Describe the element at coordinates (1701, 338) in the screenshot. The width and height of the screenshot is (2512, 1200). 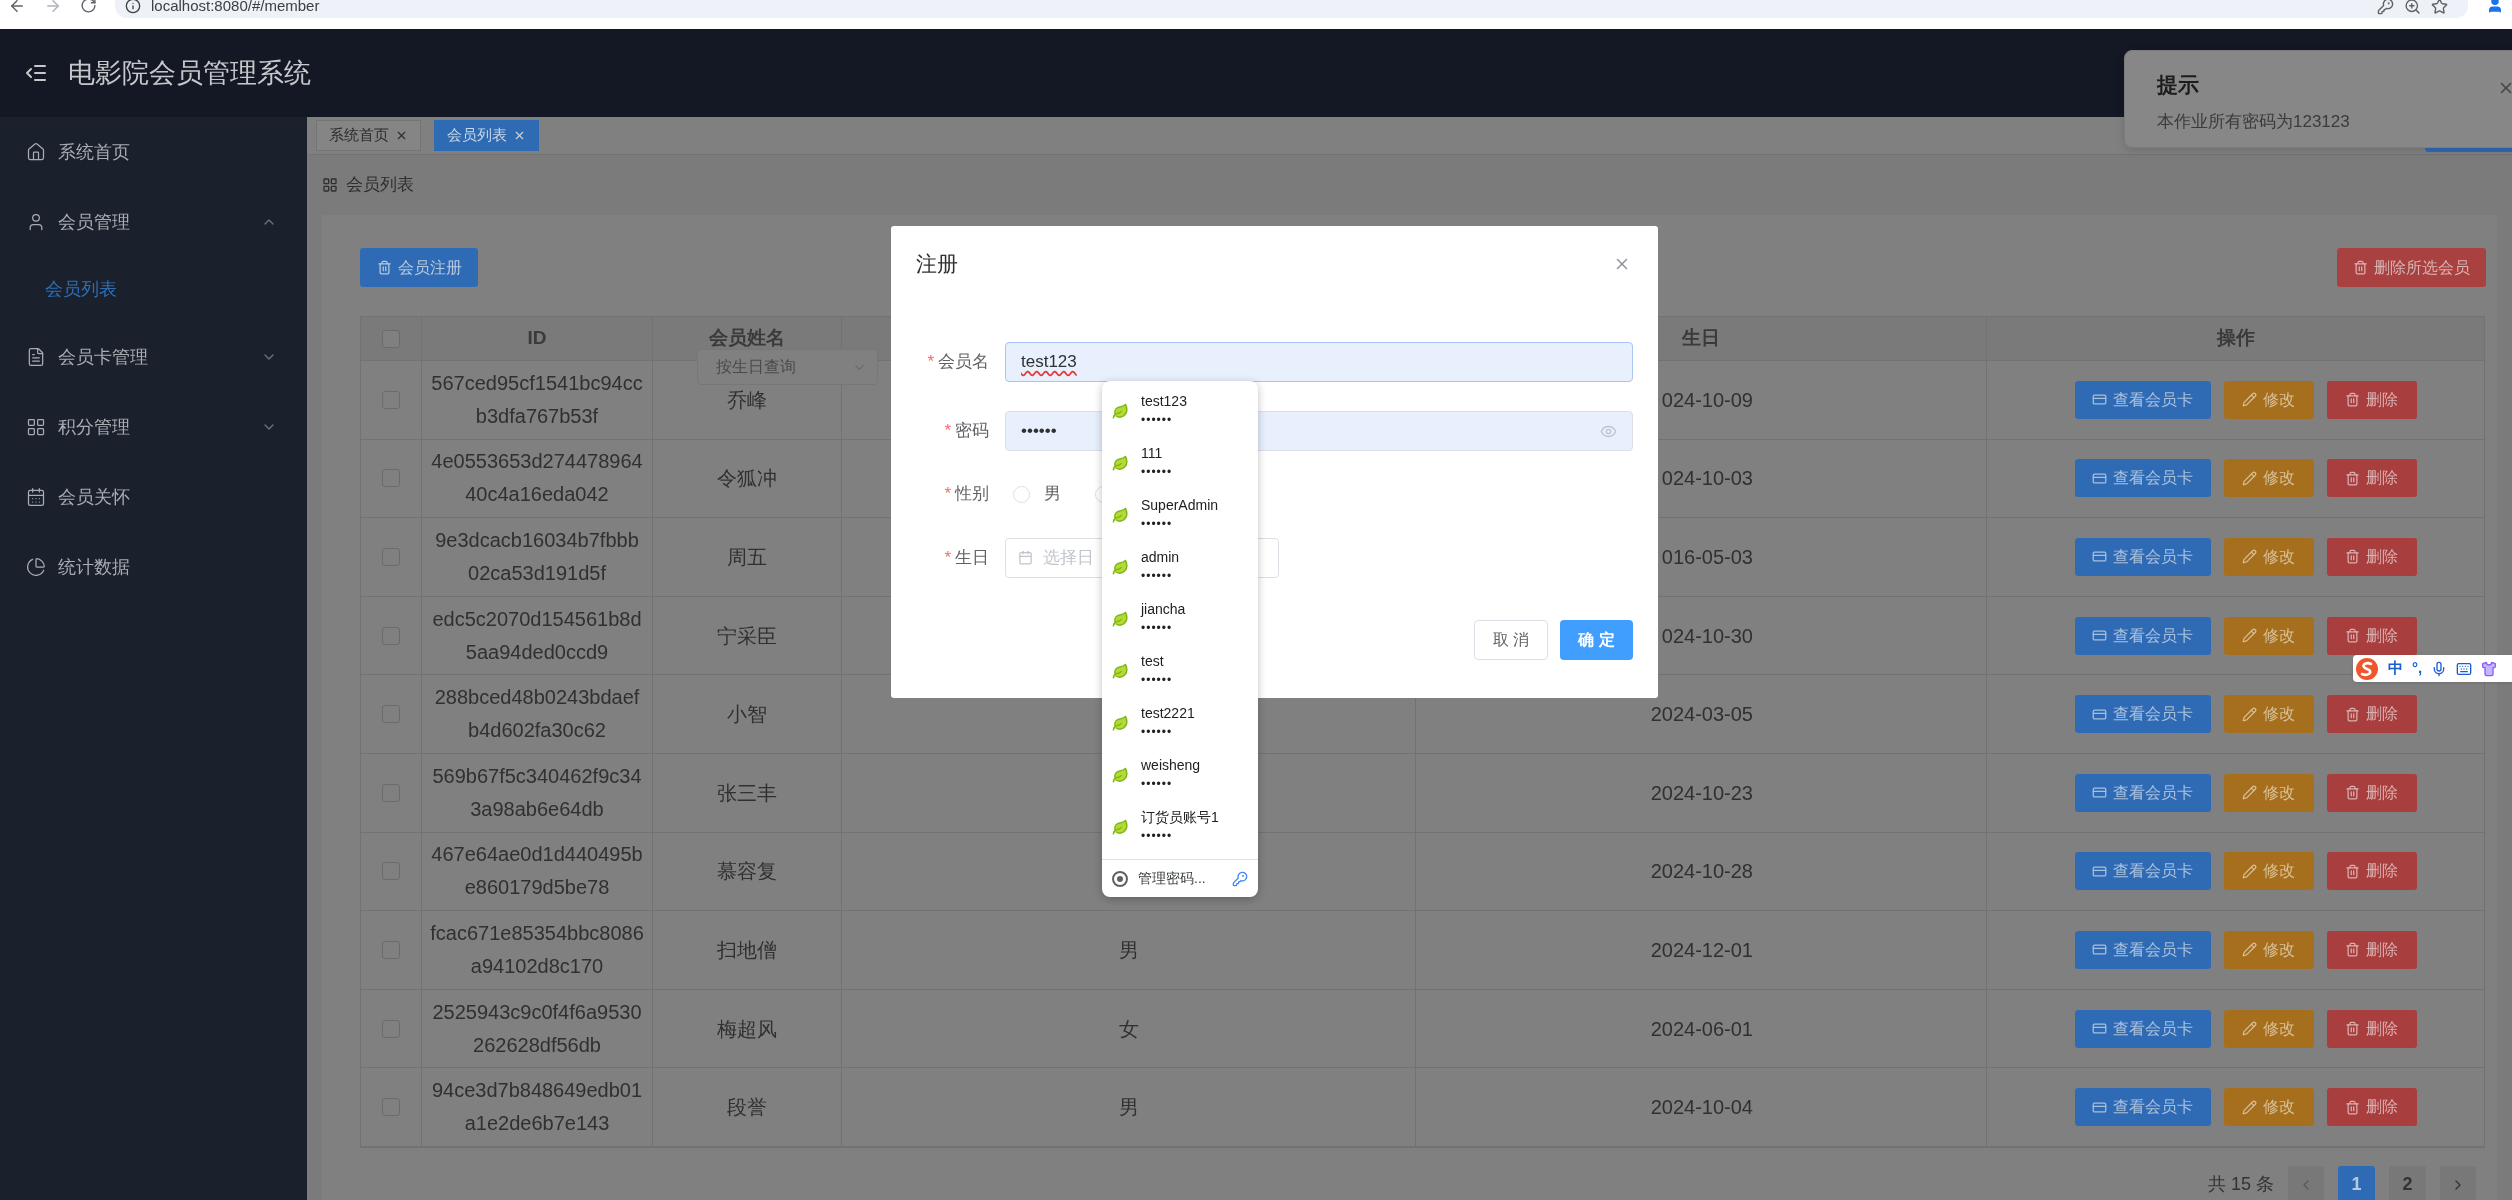
I see `column-header: 生日` at that location.